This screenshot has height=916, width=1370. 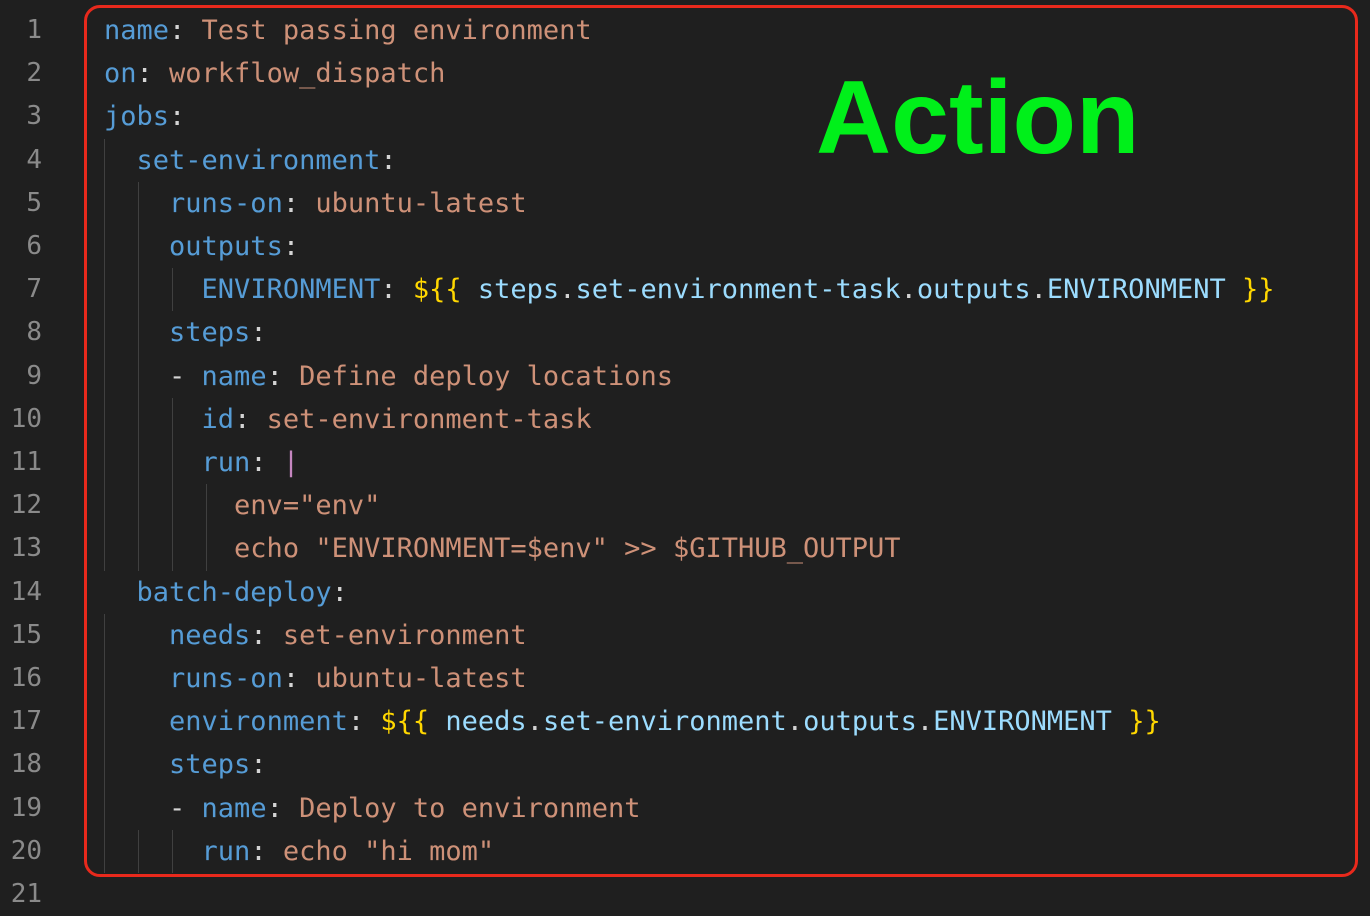 What do you see at coordinates (978, 118) in the screenshot?
I see `action-annotation-label: Action` at bounding box center [978, 118].